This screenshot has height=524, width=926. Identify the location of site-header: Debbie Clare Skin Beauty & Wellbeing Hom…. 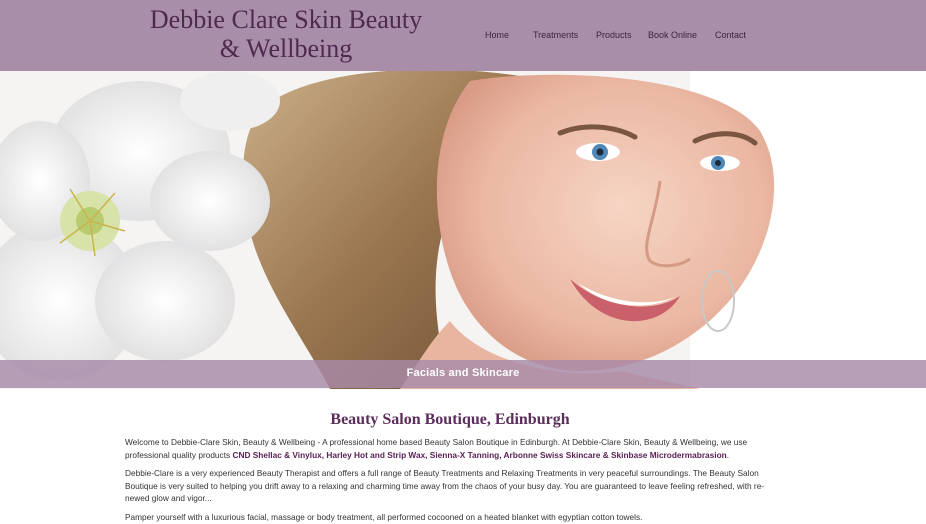
(463, 35).